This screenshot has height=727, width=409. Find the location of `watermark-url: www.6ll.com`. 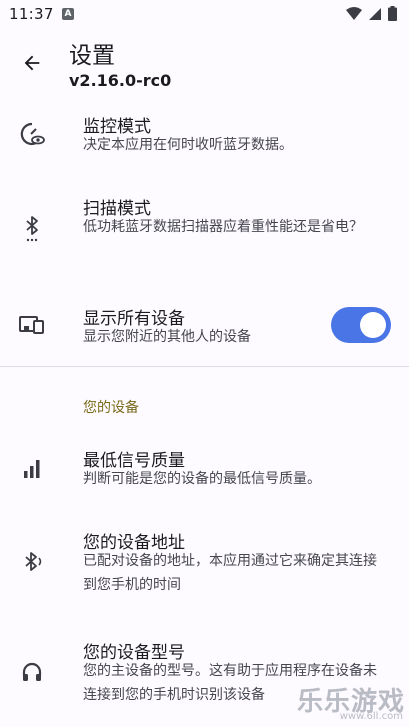

watermark-url: www.6ll.com is located at coordinates (371, 716).